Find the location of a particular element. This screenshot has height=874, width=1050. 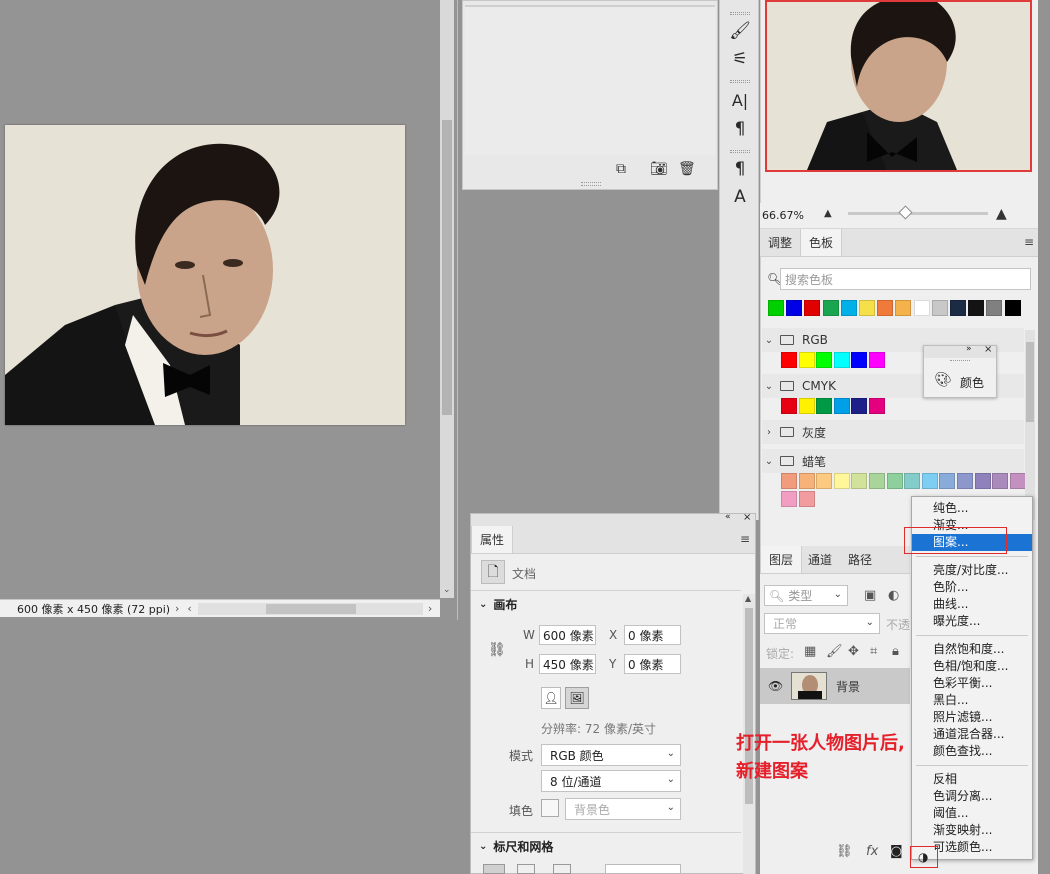

tab-swatches: 色板 is located at coordinates (821, 242).